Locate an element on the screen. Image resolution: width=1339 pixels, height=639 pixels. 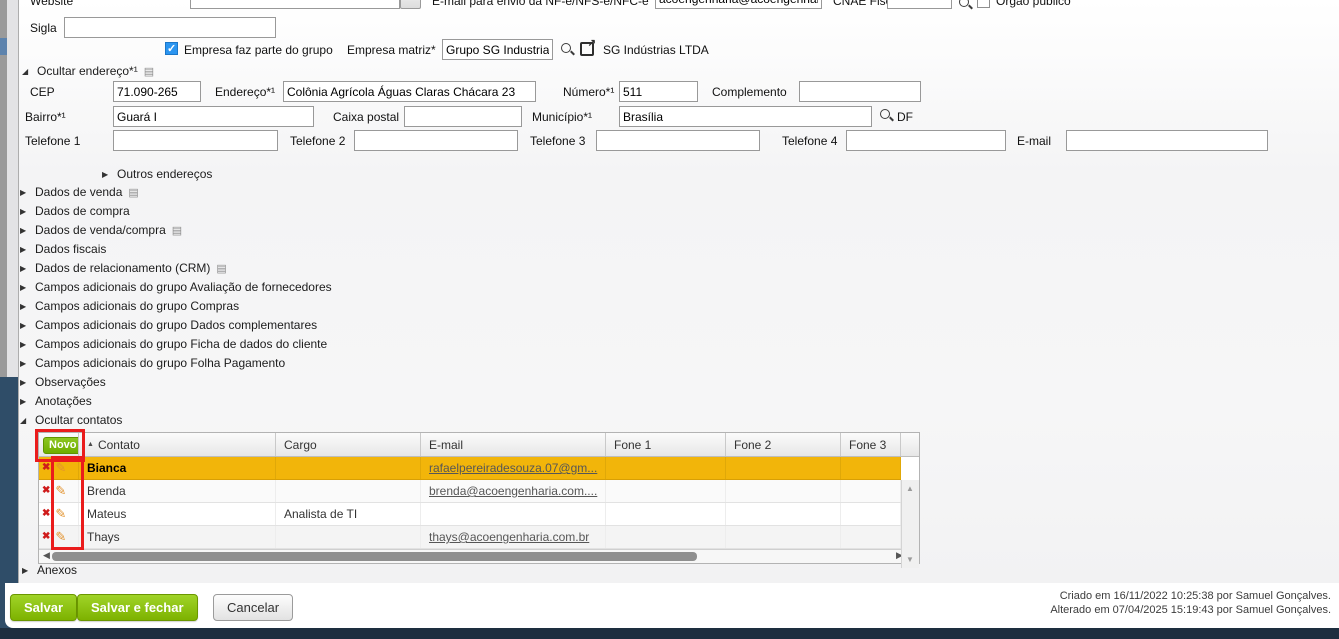
table-row: ✖ ✎ Thays thays@acoengenharia.com.br is located at coordinates (470, 537).